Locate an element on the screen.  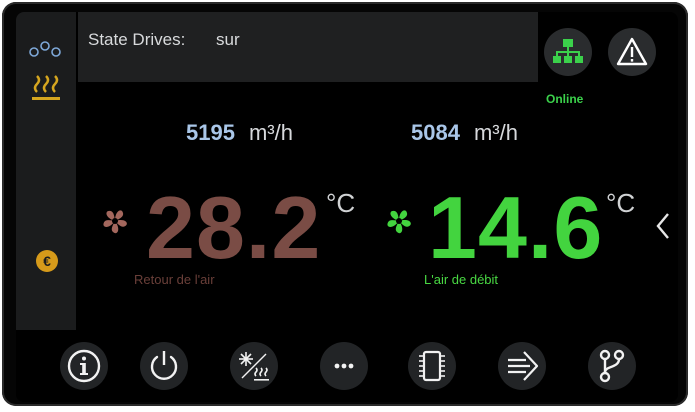
power-button is located at coordinates (164, 366).